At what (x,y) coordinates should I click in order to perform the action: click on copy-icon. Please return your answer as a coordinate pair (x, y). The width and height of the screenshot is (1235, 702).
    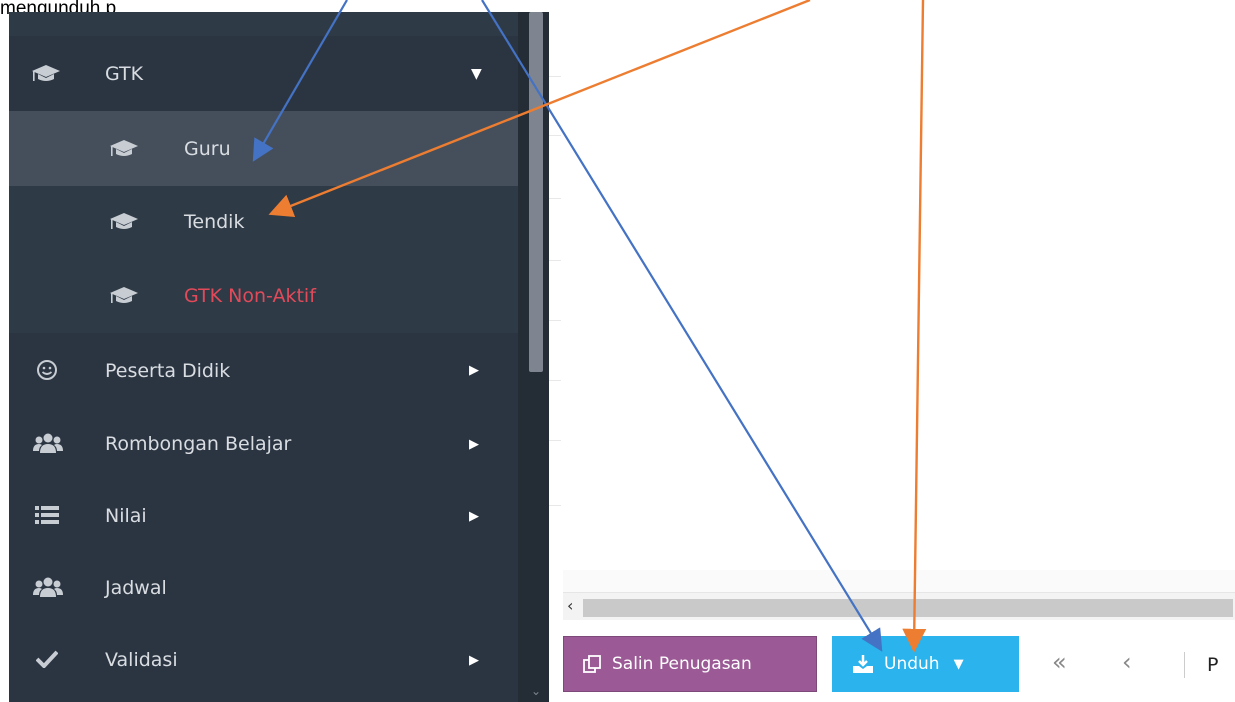
    Looking at the image, I should click on (592, 664).